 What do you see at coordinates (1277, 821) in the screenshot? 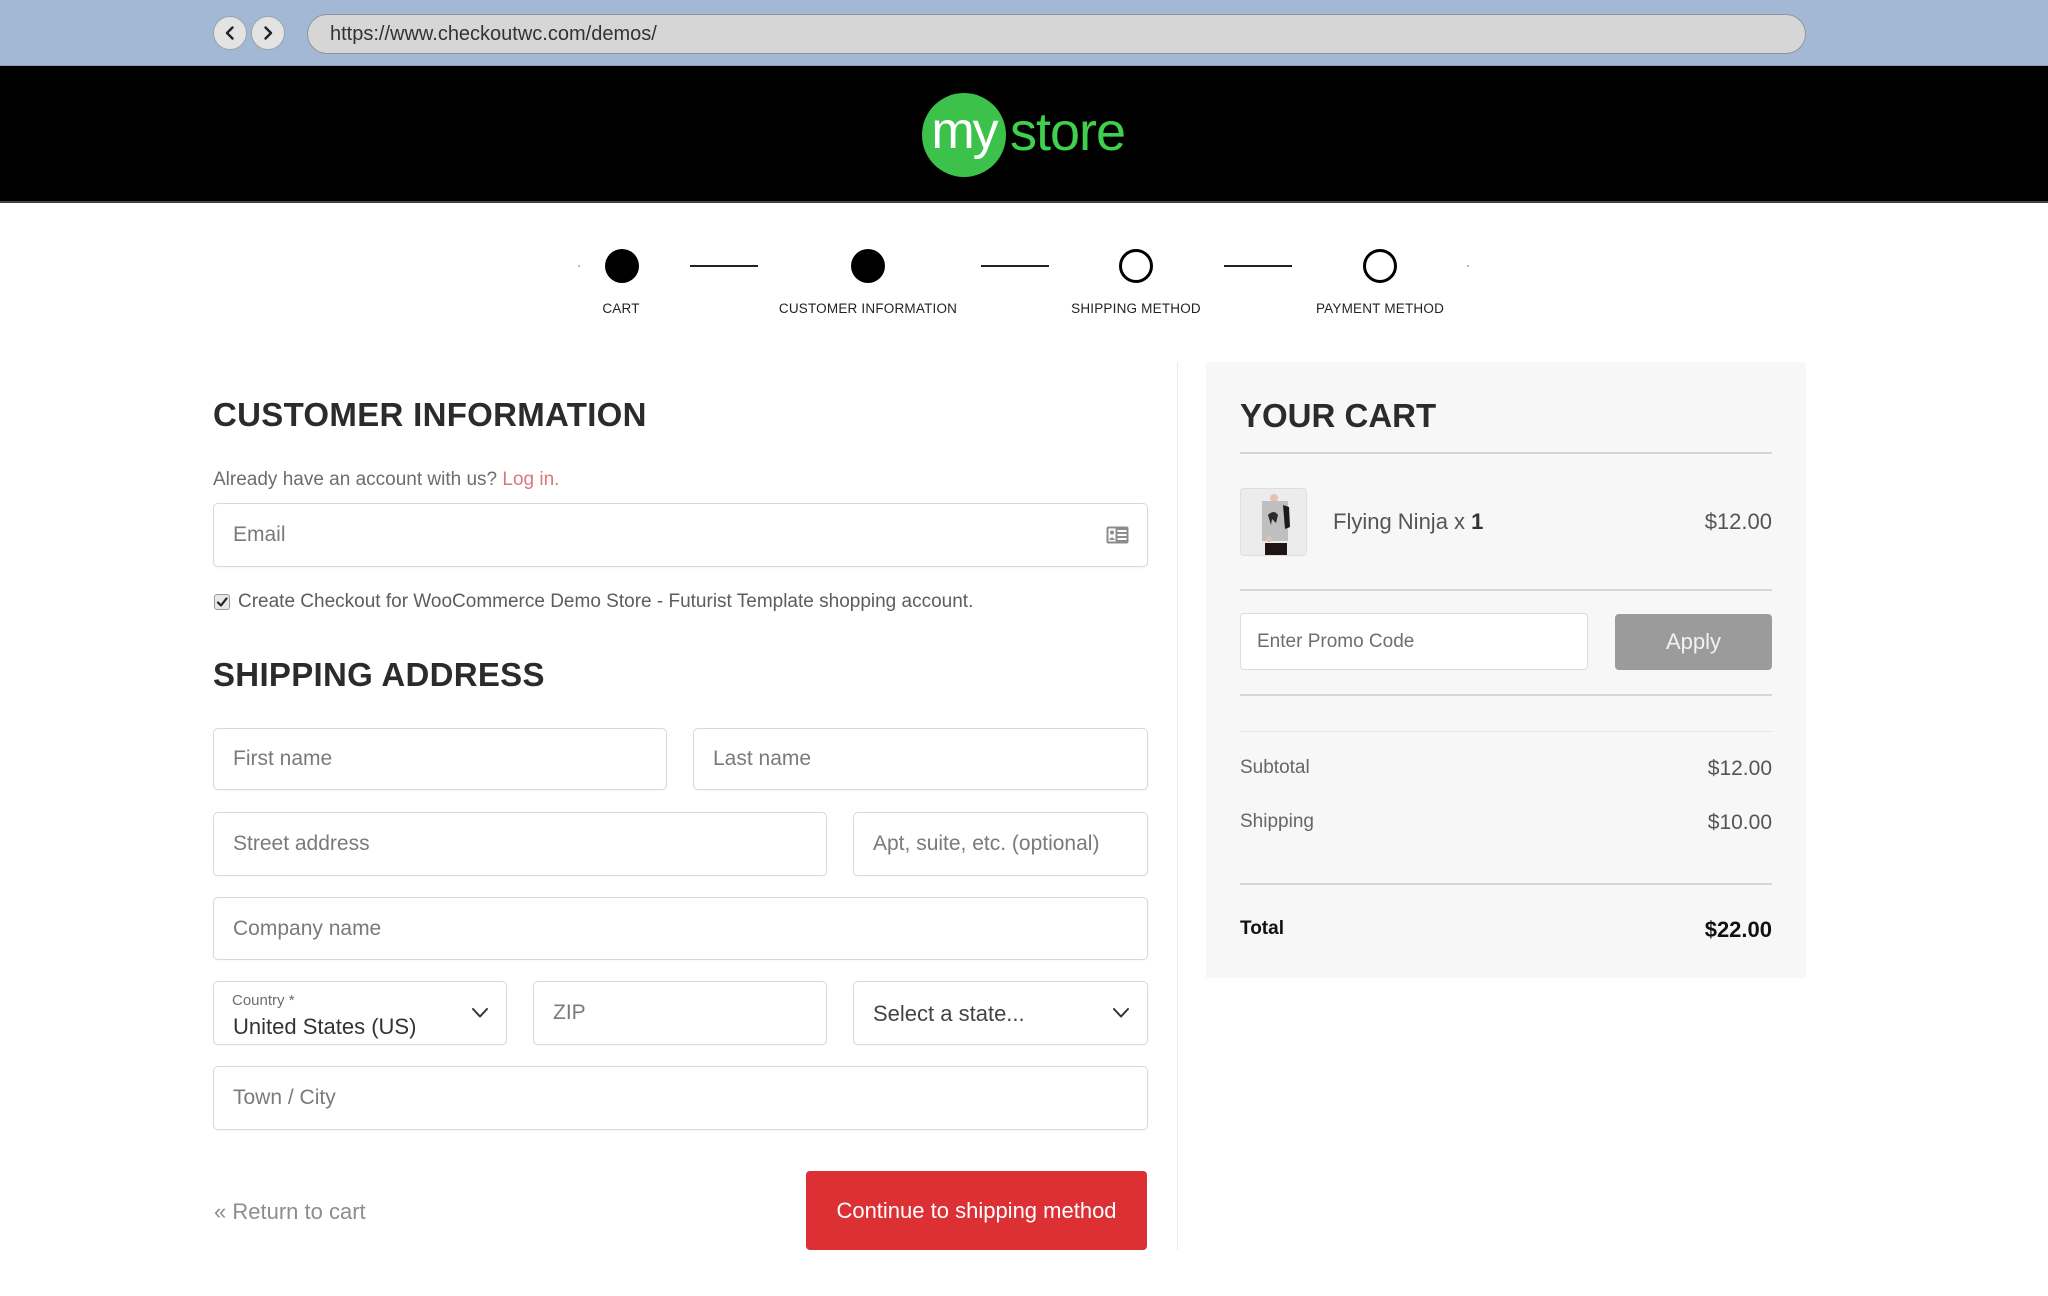
I see `shipping-label: Shipping` at bounding box center [1277, 821].